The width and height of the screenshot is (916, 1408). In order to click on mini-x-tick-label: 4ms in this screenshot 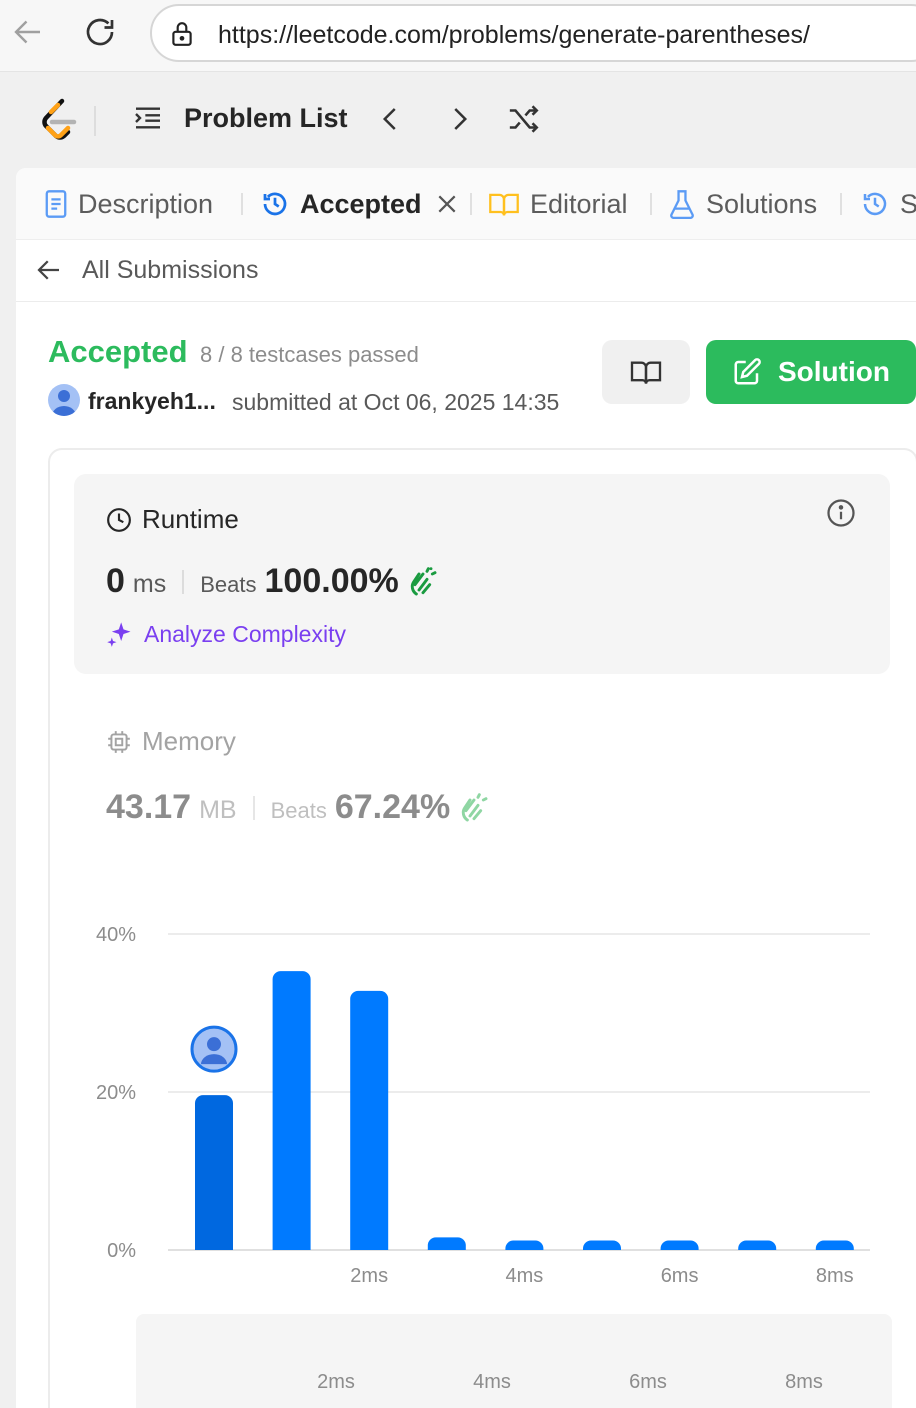, I will do `click(492, 1382)`.